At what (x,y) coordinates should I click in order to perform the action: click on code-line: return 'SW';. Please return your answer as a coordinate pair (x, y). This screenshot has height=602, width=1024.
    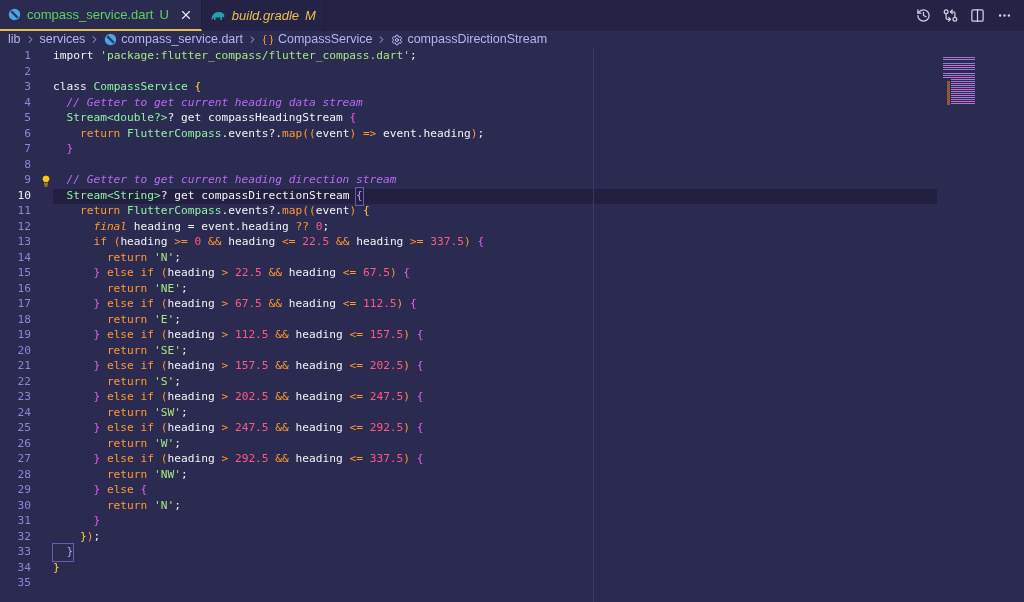
    Looking at the image, I should click on (147, 413).